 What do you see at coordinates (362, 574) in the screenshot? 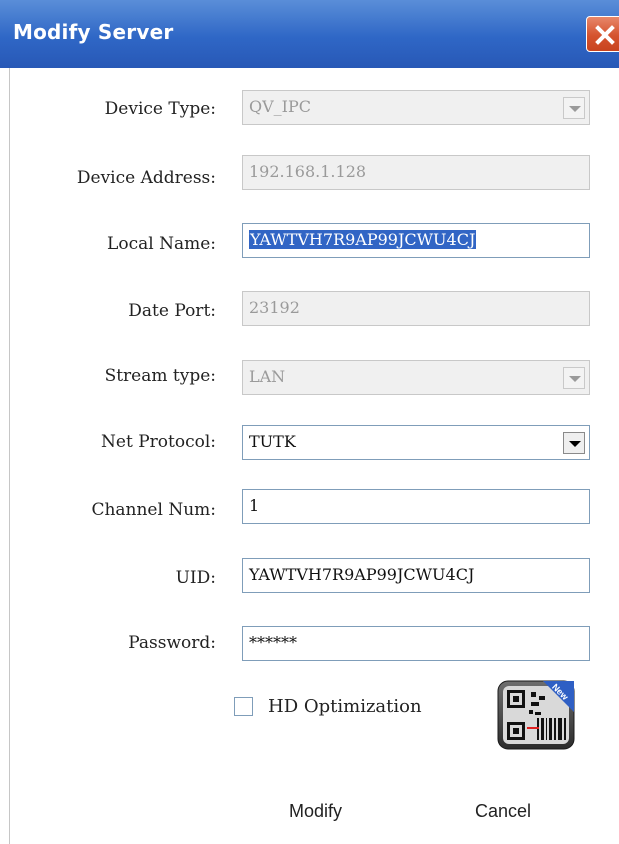
I see `uid-value: YAWTVH7R9AP99JCWU4CJ` at bounding box center [362, 574].